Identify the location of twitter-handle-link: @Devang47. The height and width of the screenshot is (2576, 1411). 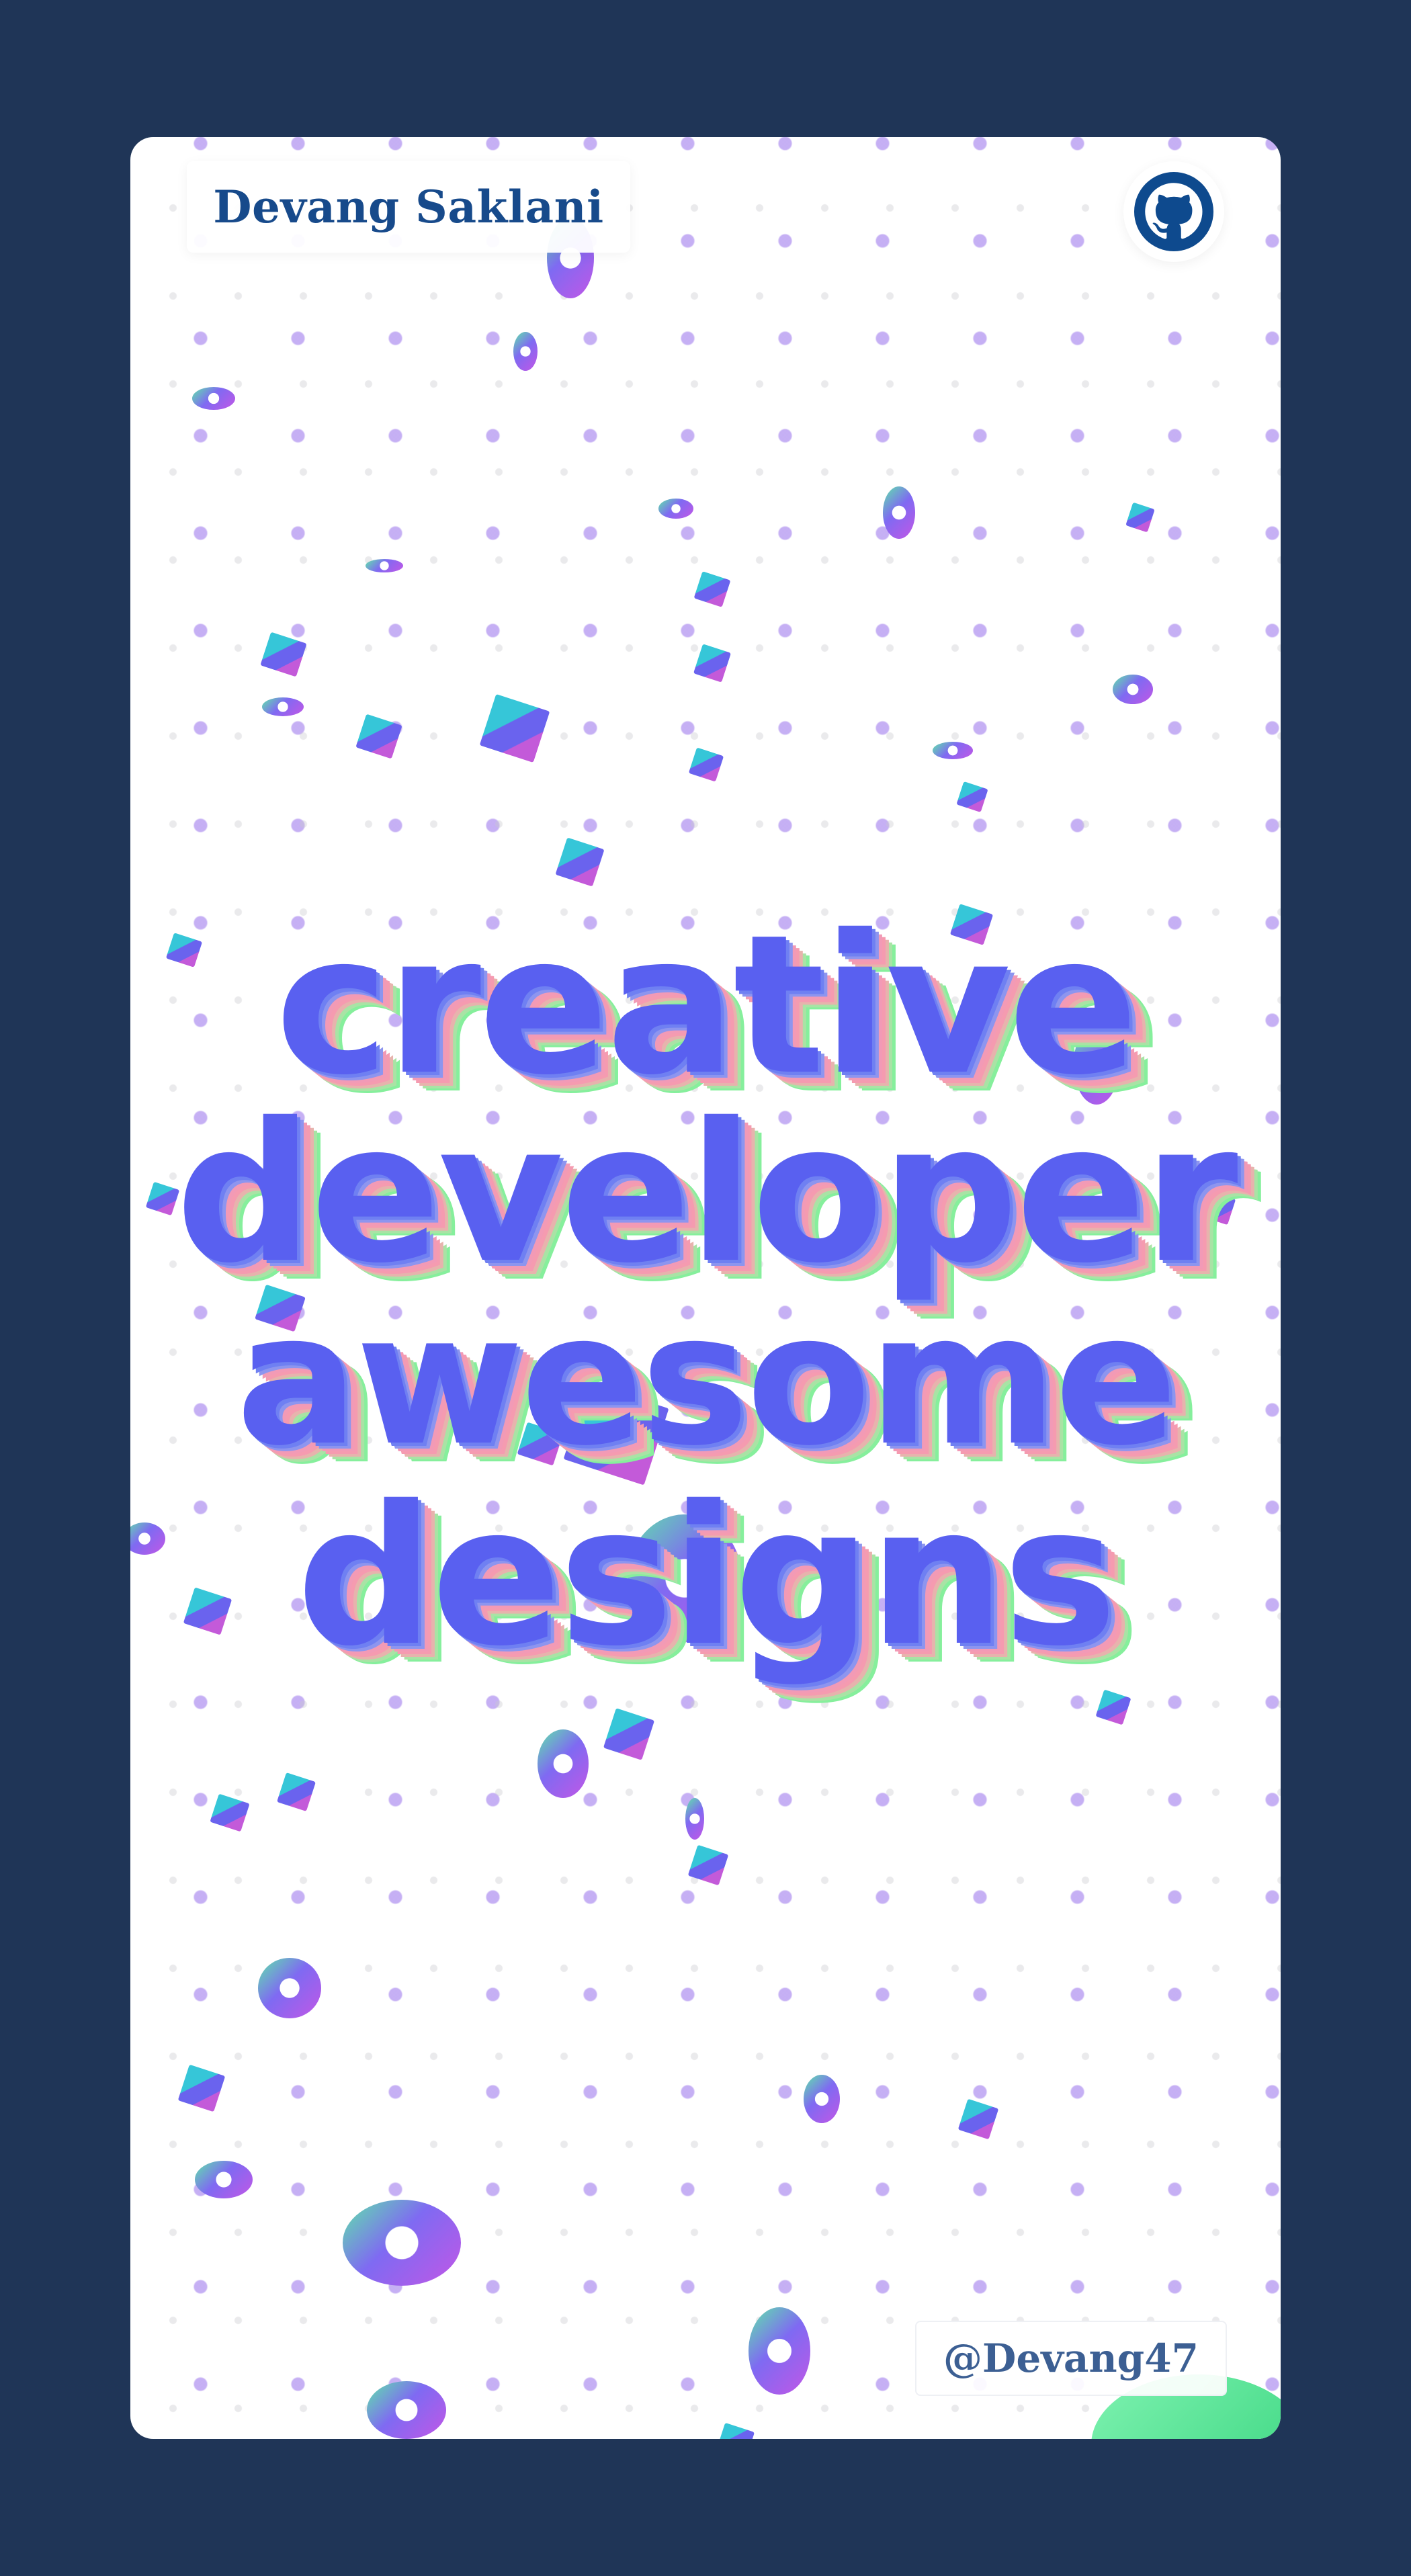
(1071, 2358).